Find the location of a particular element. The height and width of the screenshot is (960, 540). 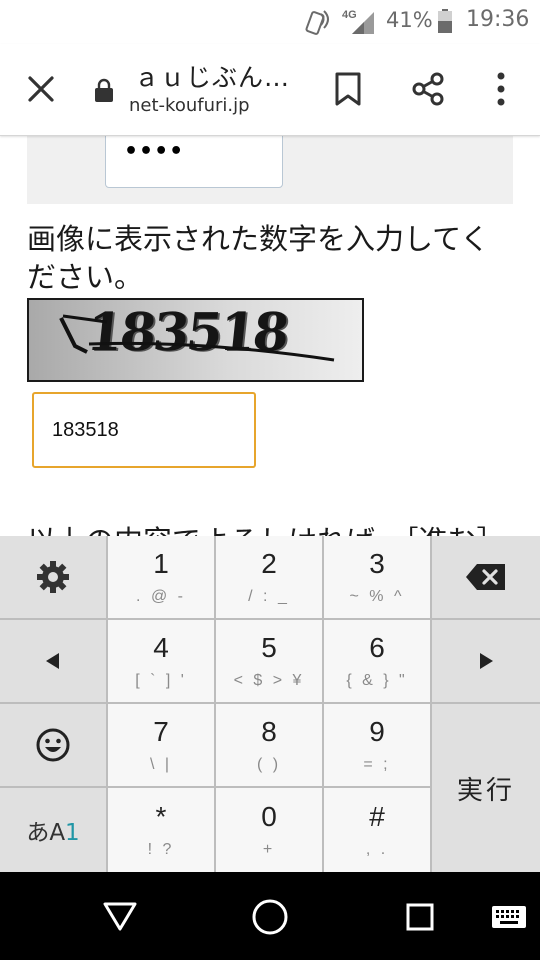

cursor-right-key is located at coordinates (486, 661).